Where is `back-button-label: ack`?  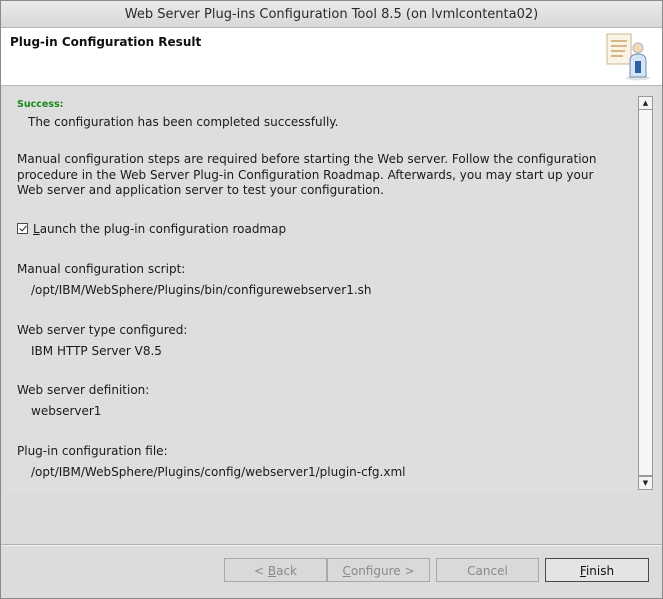 back-button-label: ack is located at coordinates (286, 571).